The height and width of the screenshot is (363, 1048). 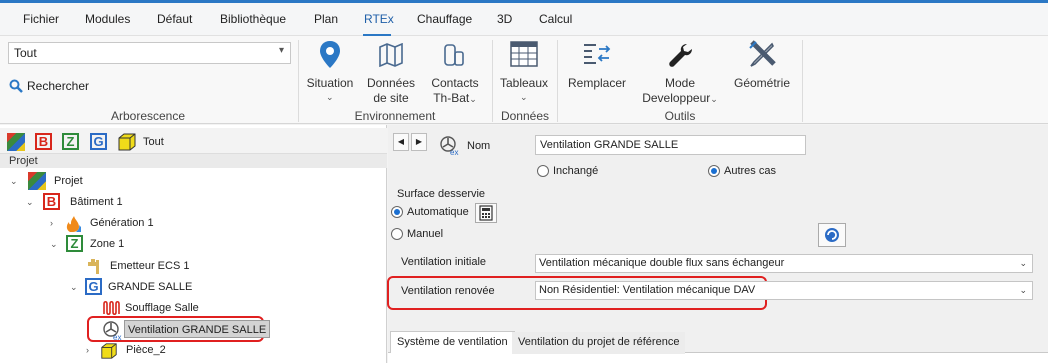 What do you see at coordinates (149, 53) in the screenshot?
I see `tree-filter-combo: Tout ▾` at bounding box center [149, 53].